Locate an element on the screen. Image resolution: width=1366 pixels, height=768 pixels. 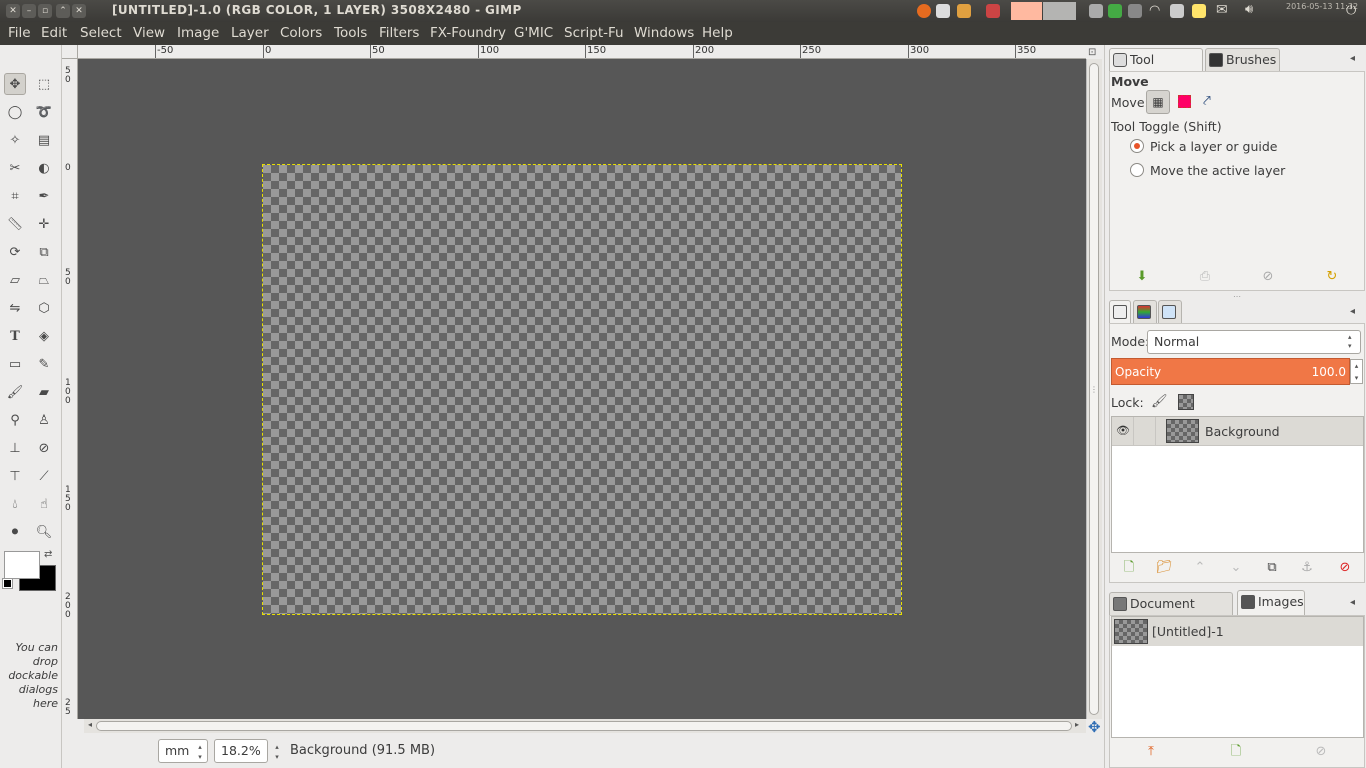
perspective-icon: ⏢ is located at coordinates (44, 280).